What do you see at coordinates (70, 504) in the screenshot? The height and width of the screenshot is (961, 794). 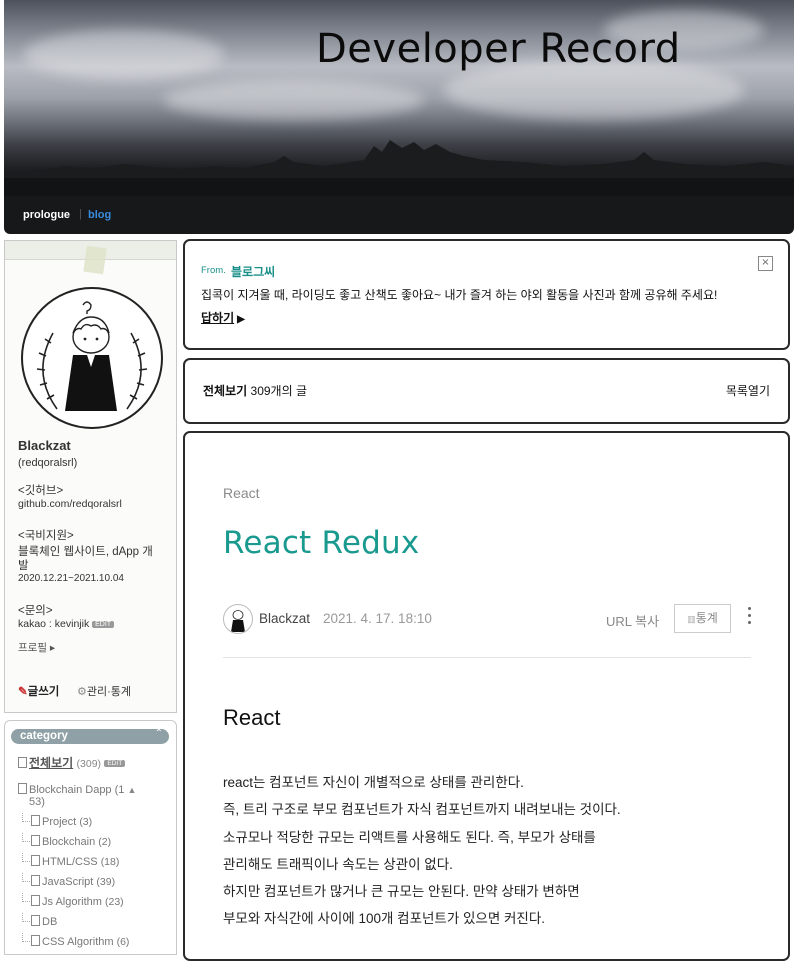 I see `github-url: github.com/redqoralsrl` at bounding box center [70, 504].